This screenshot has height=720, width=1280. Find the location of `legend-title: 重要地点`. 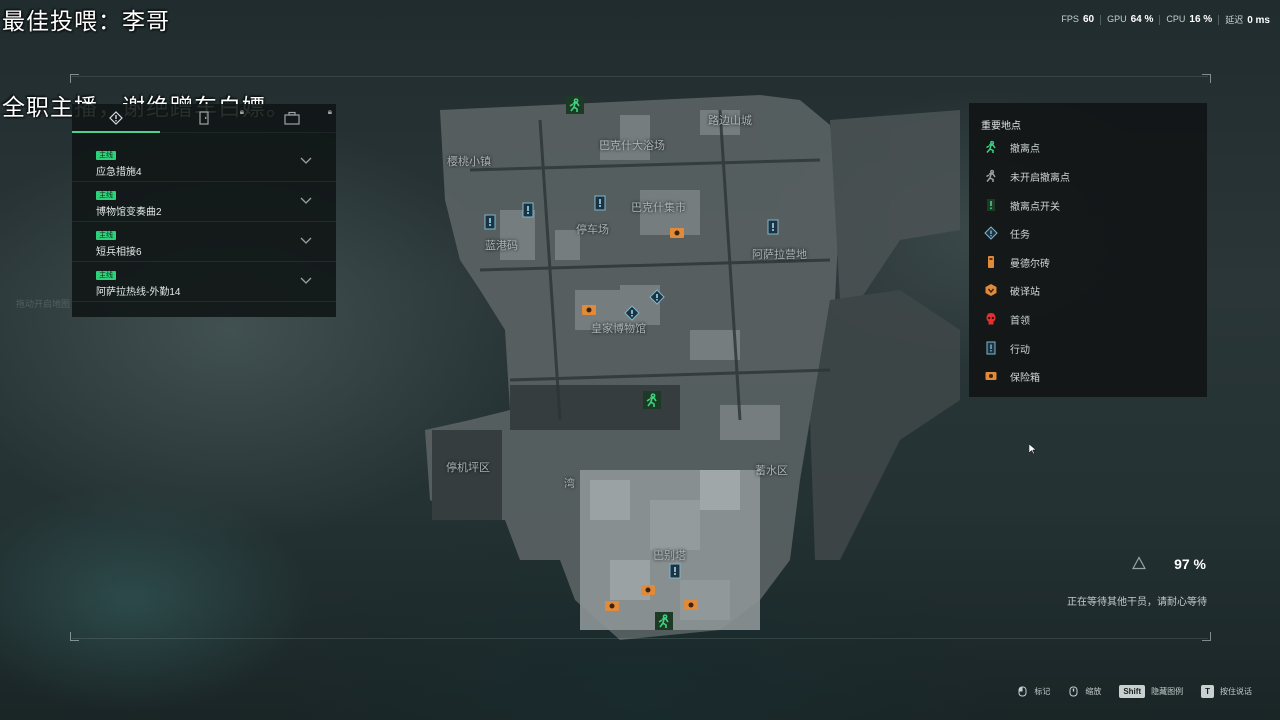

legend-title: 重要地点 is located at coordinates (1001, 126).